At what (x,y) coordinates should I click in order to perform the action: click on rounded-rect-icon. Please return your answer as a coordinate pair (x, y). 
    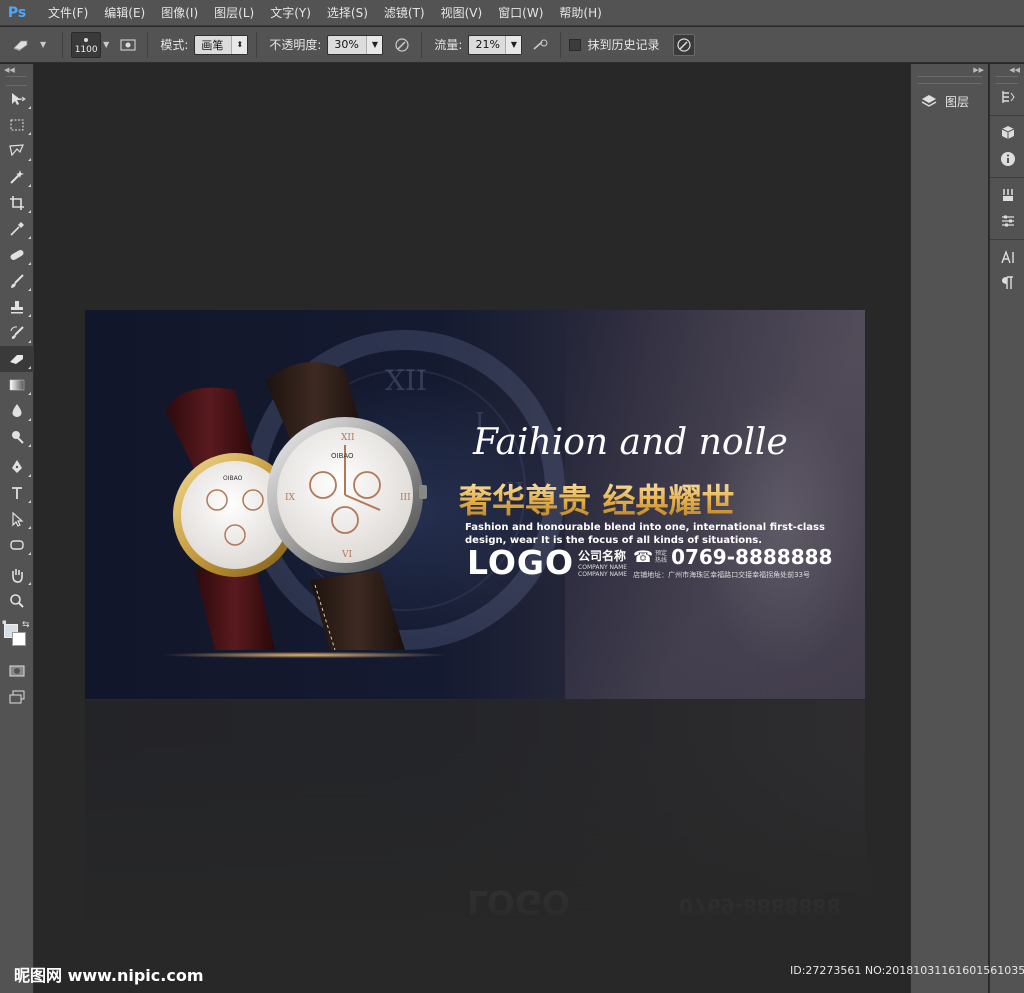
    Looking at the image, I should click on (17, 545).